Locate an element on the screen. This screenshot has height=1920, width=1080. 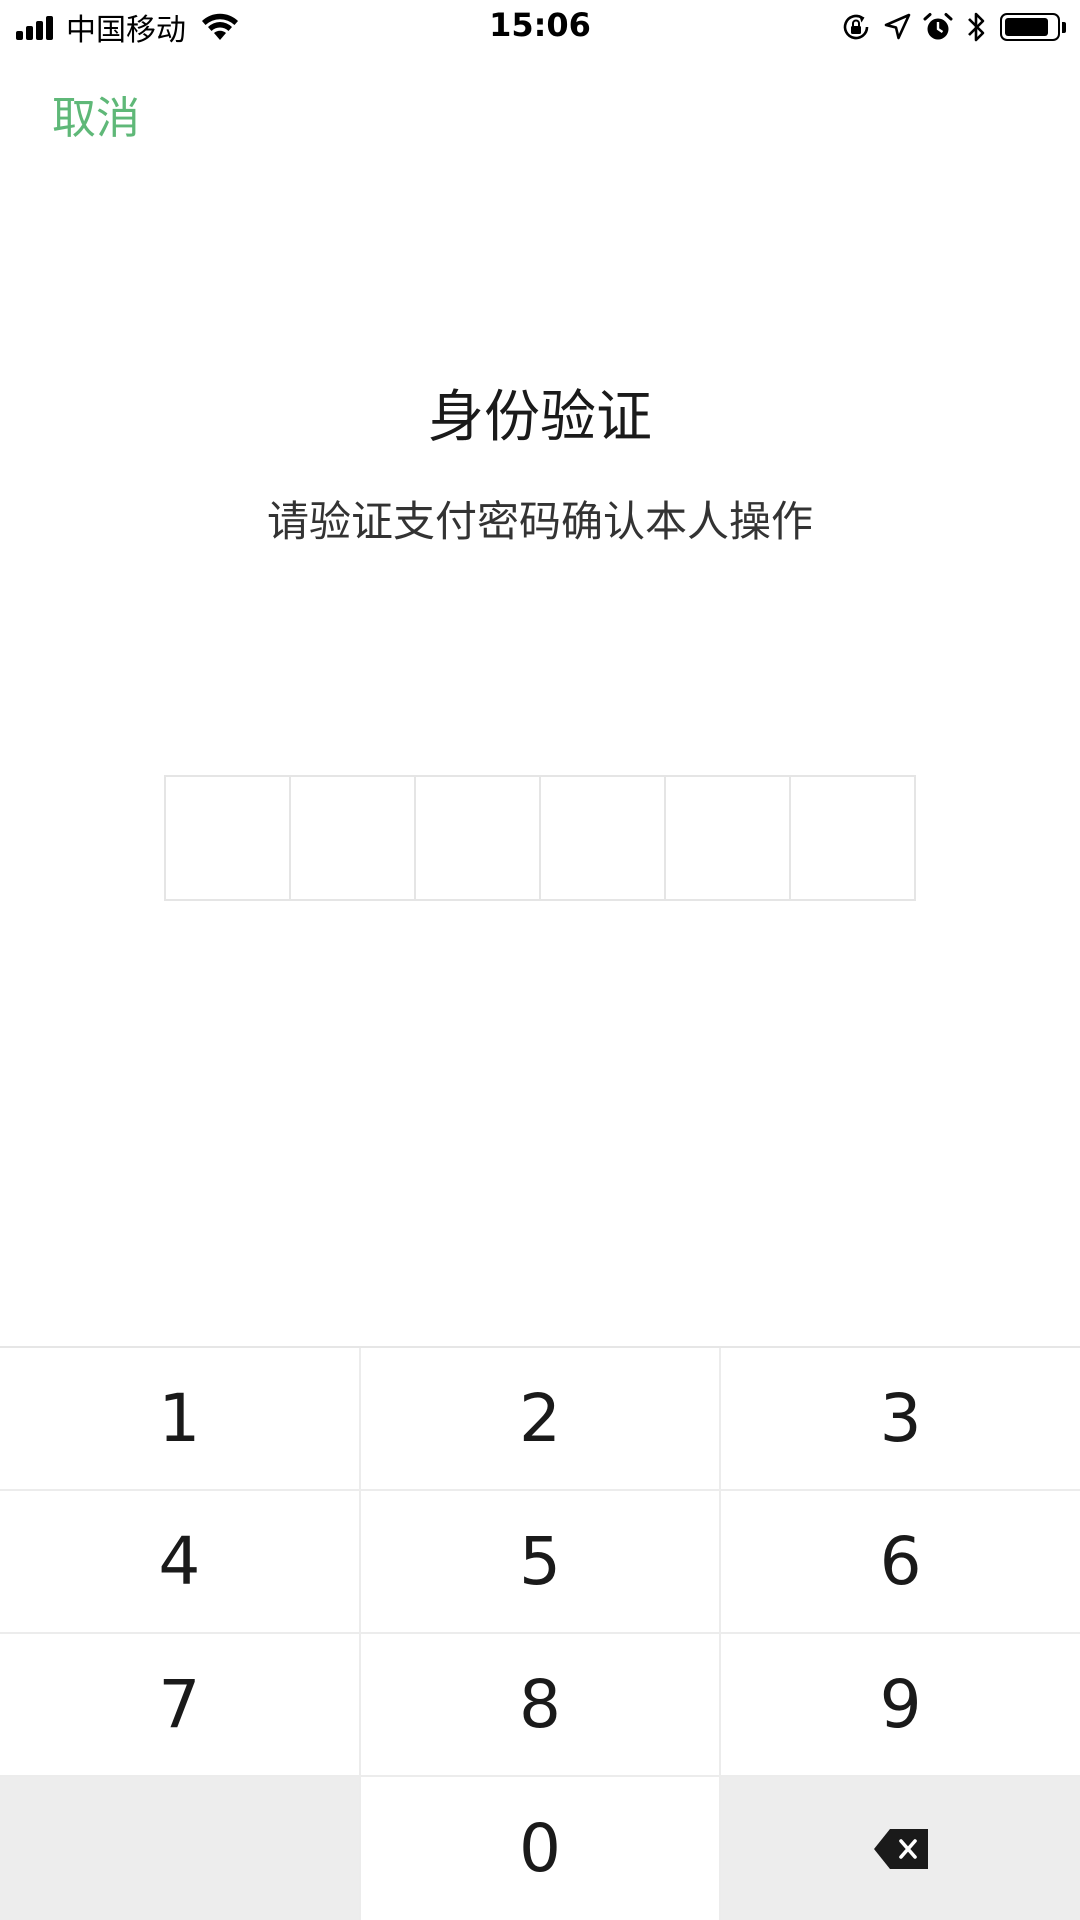
keypad-row: 0 is located at coordinates (540, 1848).